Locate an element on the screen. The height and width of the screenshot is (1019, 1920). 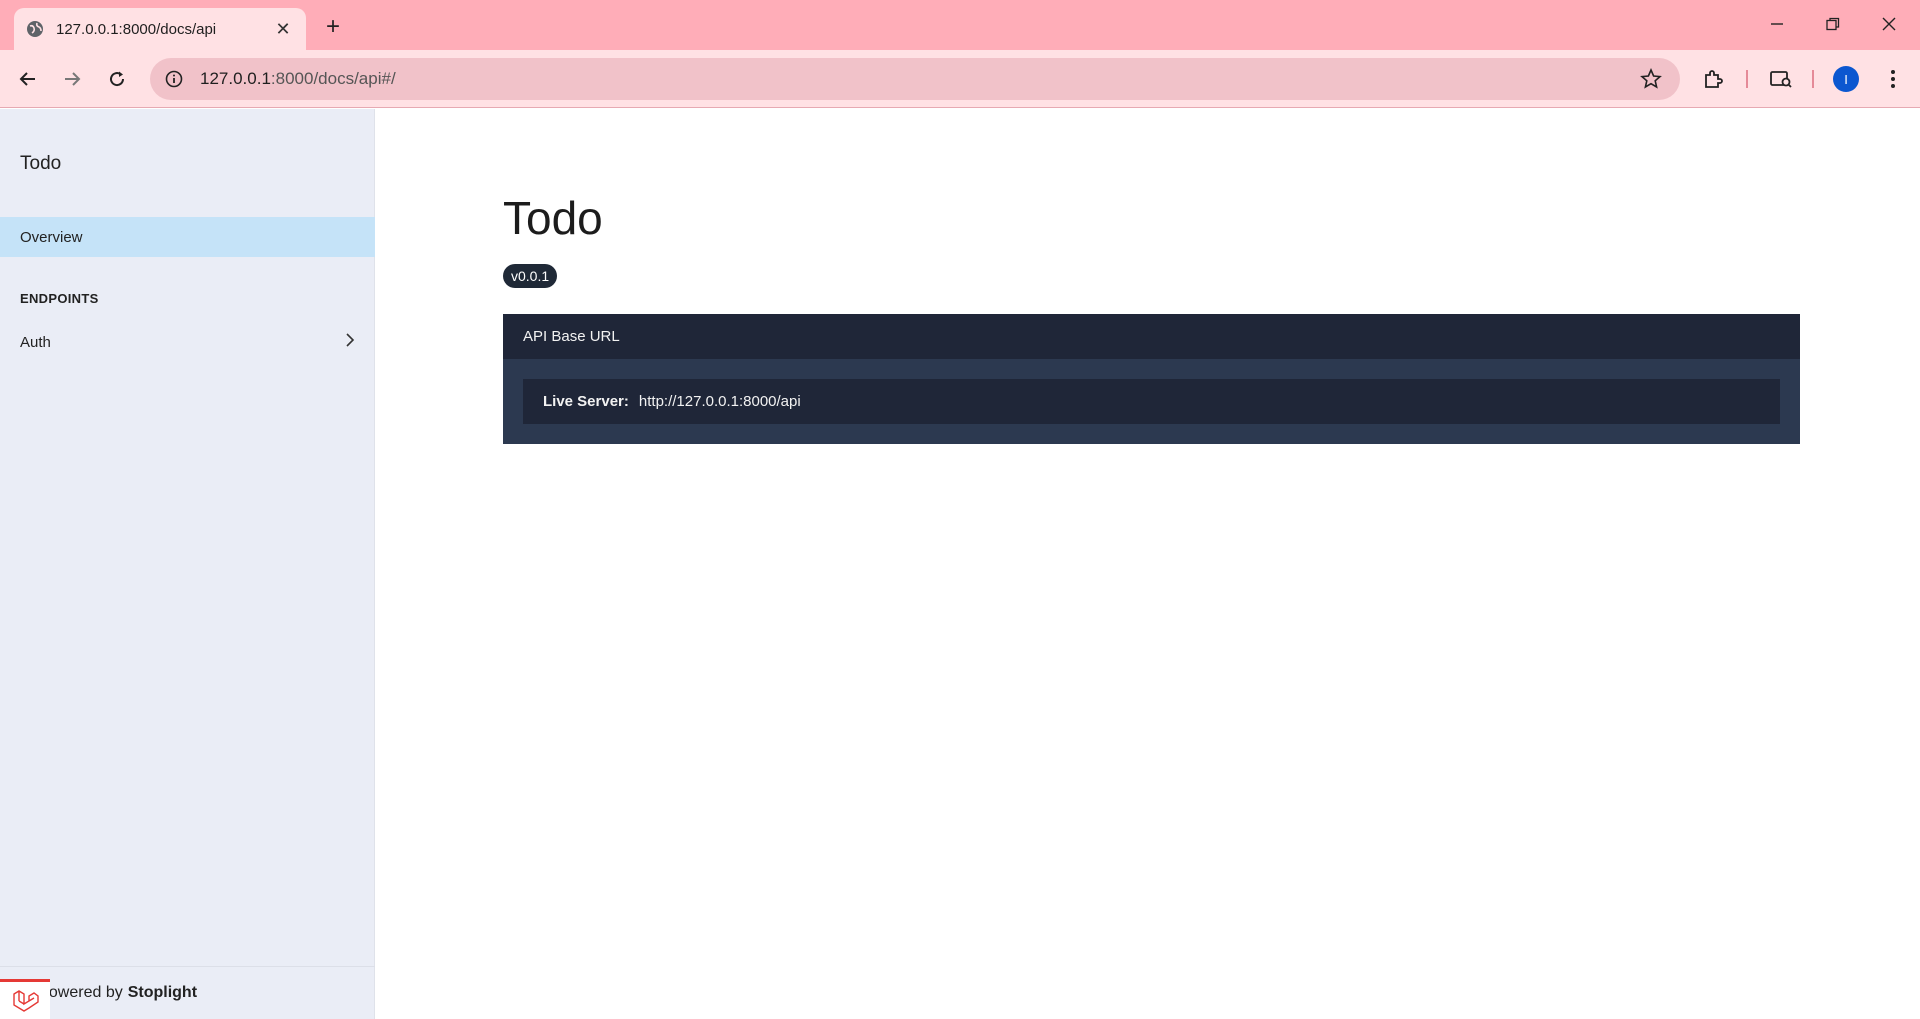
site-info-icon is located at coordinates (174, 79).